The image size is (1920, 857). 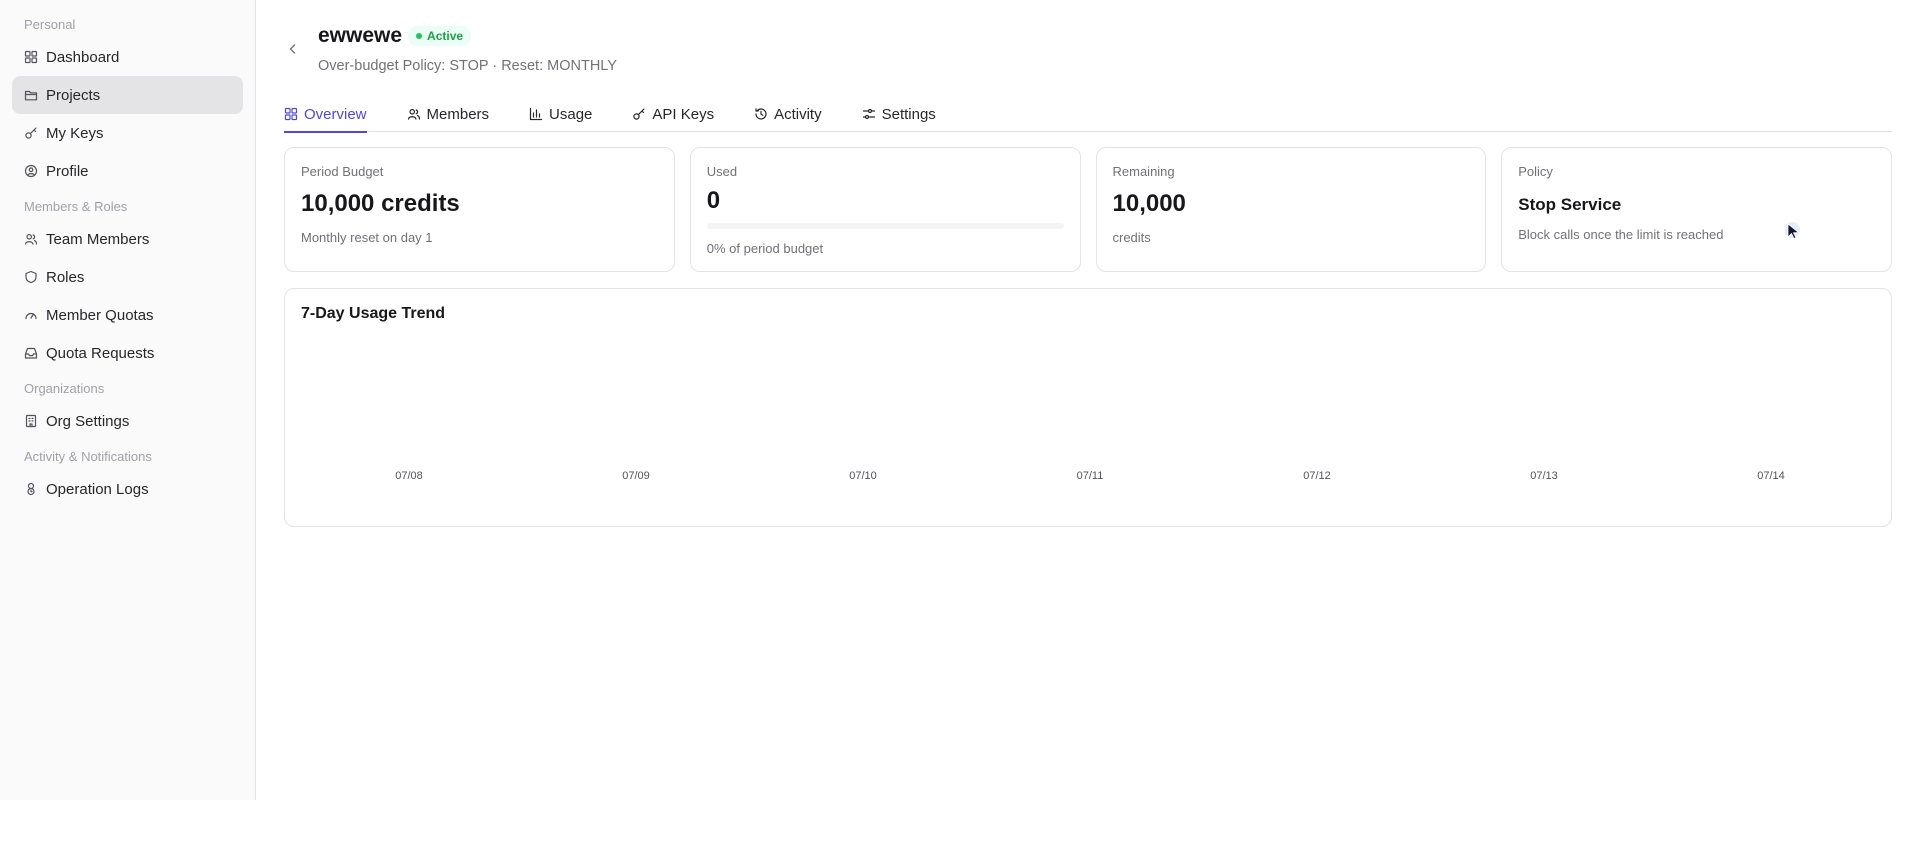 I want to click on chart-title: 7-Day Usage Trend, so click(x=373, y=313).